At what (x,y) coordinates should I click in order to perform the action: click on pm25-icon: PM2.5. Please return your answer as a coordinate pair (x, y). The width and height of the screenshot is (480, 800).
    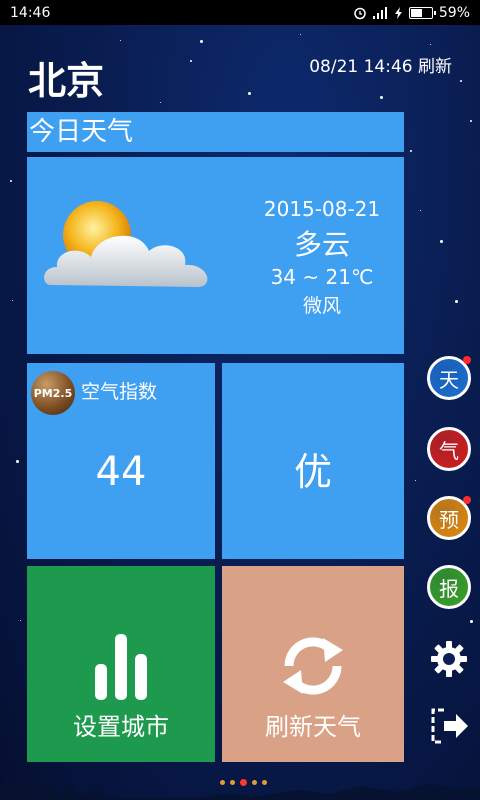
    Looking at the image, I should click on (53, 393).